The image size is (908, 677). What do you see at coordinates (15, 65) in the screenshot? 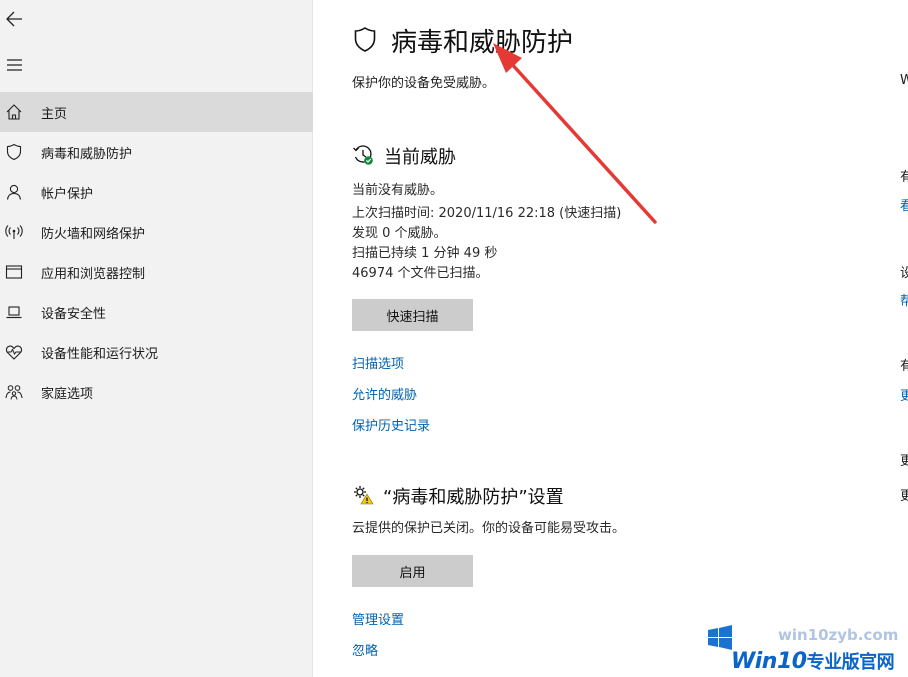
I see `hamburger-icon` at bounding box center [15, 65].